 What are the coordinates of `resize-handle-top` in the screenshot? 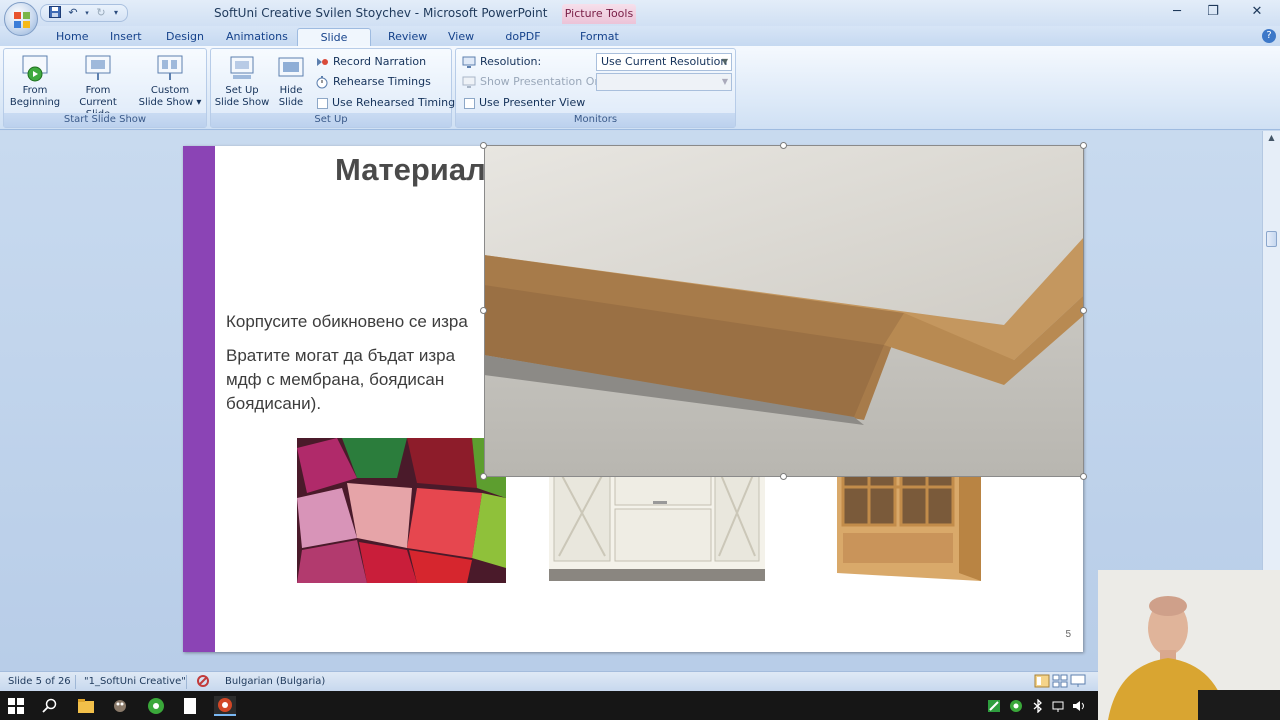 It's located at (783, 145).